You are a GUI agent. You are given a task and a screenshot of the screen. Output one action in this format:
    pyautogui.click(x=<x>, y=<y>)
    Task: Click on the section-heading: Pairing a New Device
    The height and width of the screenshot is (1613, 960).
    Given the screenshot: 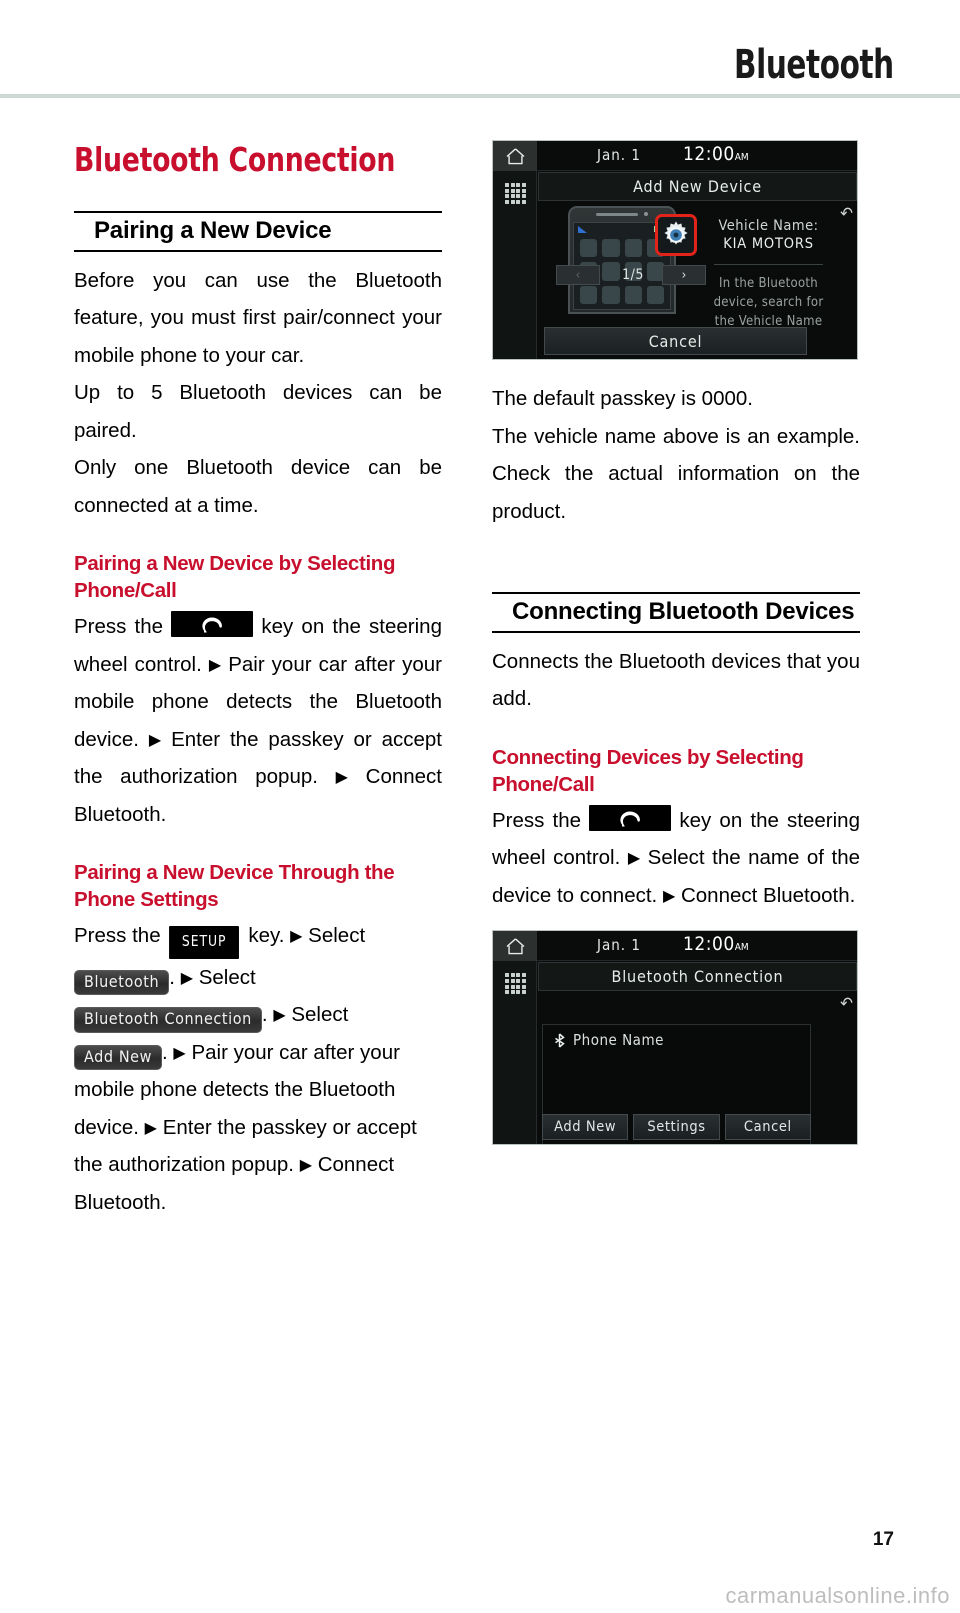 What is the action you would take?
    pyautogui.click(x=213, y=230)
    